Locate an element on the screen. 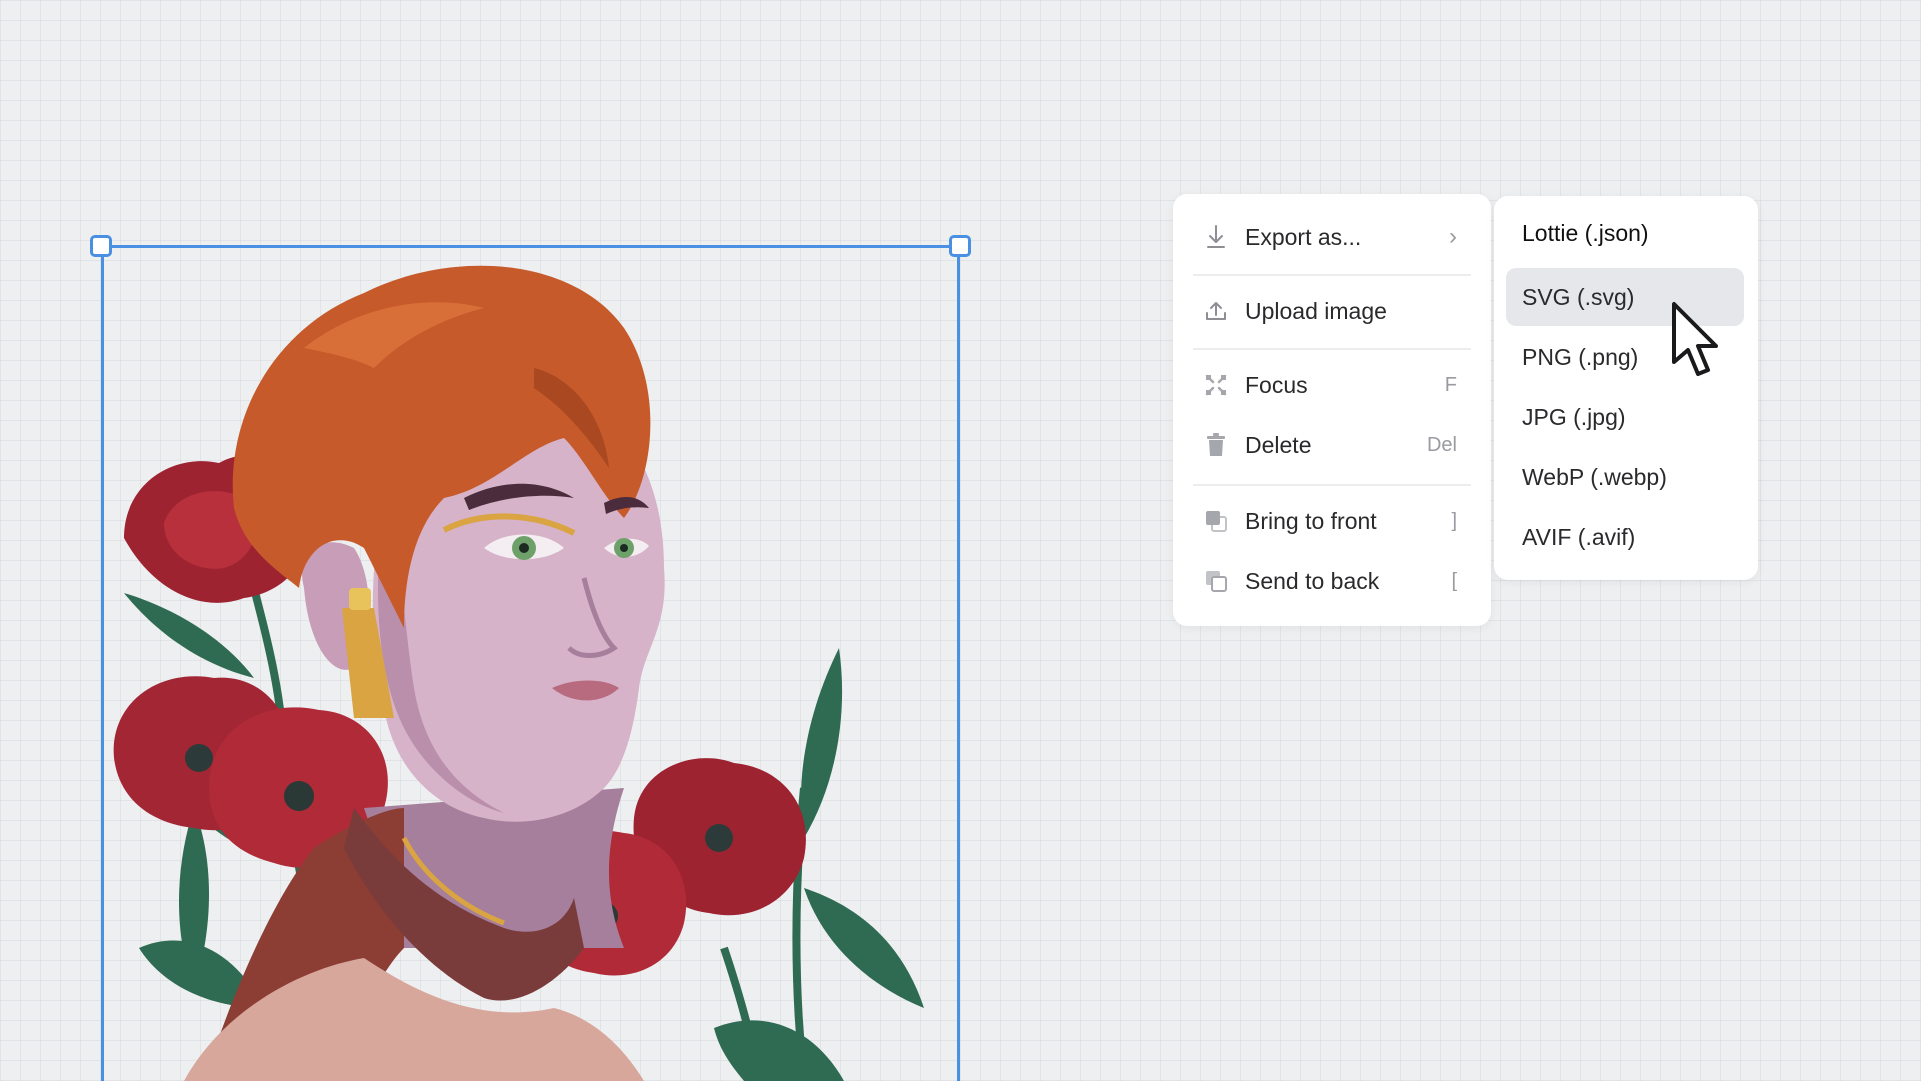 Image resolution: width=1921 pixels, height=1081 pixels. menu-item-delete: Delete Del is located at coordinates (1332, 445).